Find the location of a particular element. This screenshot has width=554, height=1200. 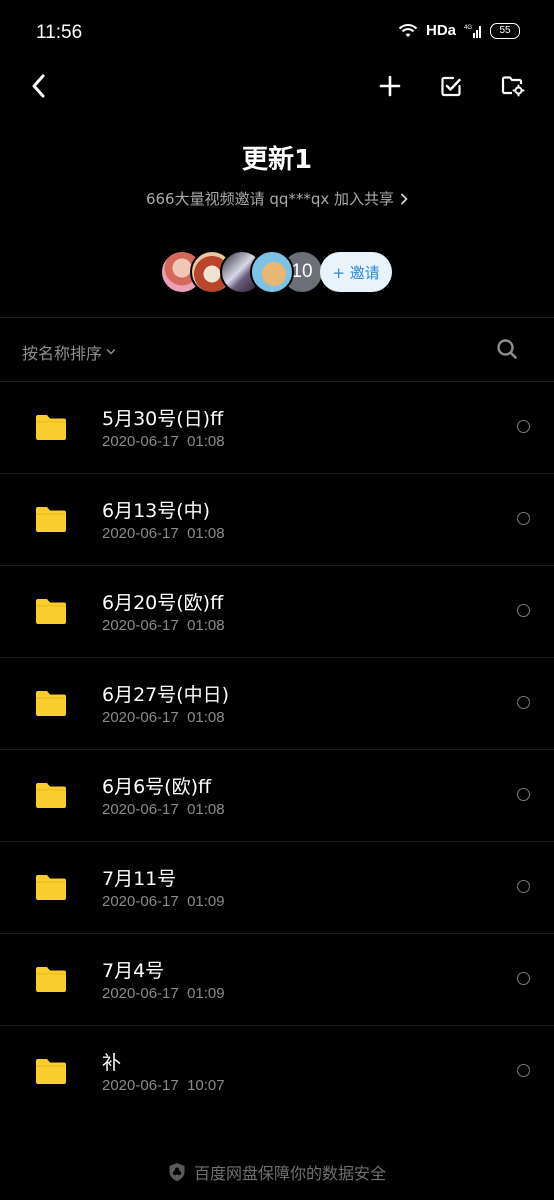

share-header: 更新1 666大量视频邀请 qq***qx 加入共享 is located at coordinates (277, 174).